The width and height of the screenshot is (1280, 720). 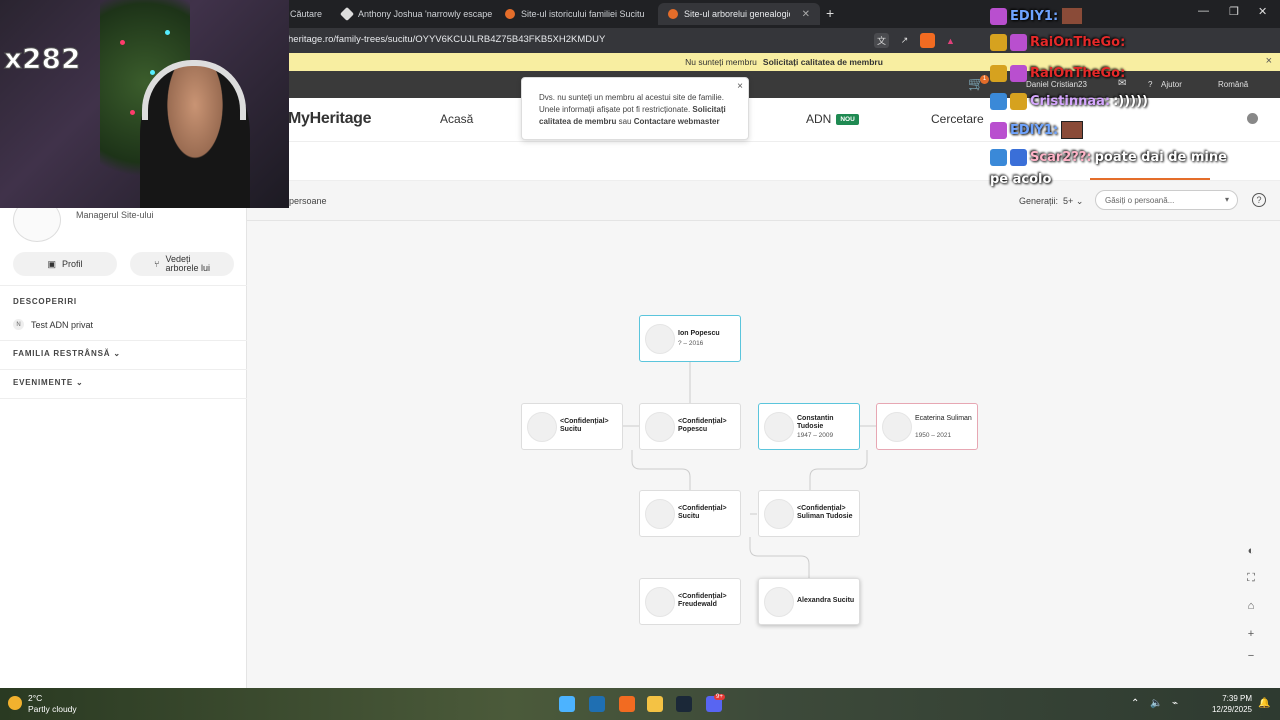 What do you see at coordinates (412, 14) in the screenshot?
I see `tab-anthony-joshua: Anthony Joshua 'narrowly escapes de` at bounding box center [412, 14].